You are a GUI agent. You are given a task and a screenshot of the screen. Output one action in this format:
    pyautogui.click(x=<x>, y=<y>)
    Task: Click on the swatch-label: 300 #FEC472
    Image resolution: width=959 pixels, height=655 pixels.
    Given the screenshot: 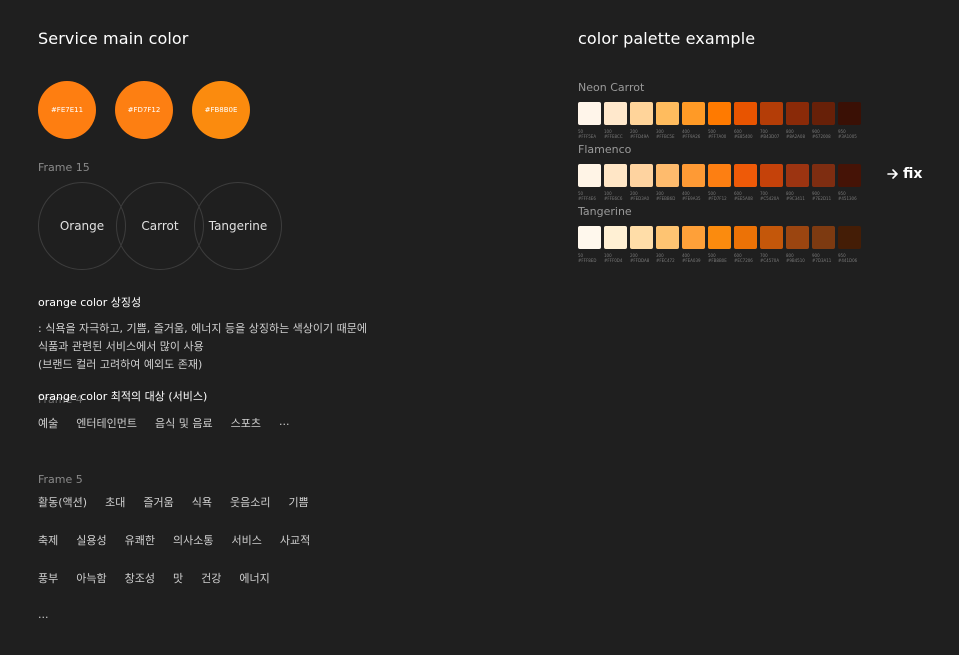 What is the action you would take?
    pyautogui.click(x=667, y=258)
    